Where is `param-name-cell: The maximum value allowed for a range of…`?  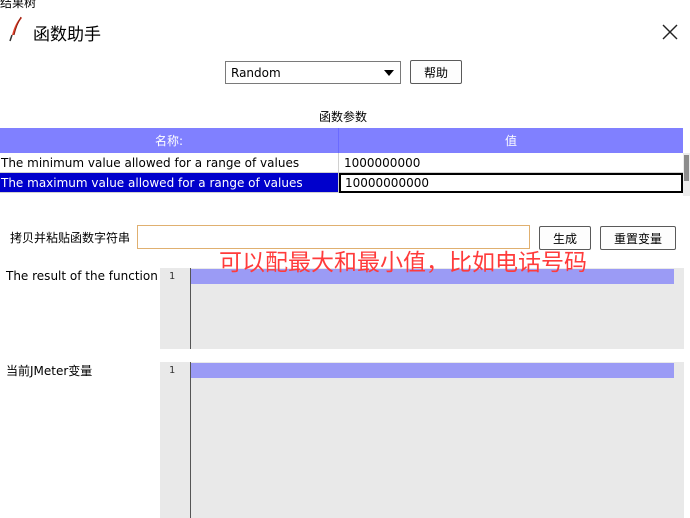 param-name-cell: The maximum value allowed for a range of… is located at coordinates (169, 183).